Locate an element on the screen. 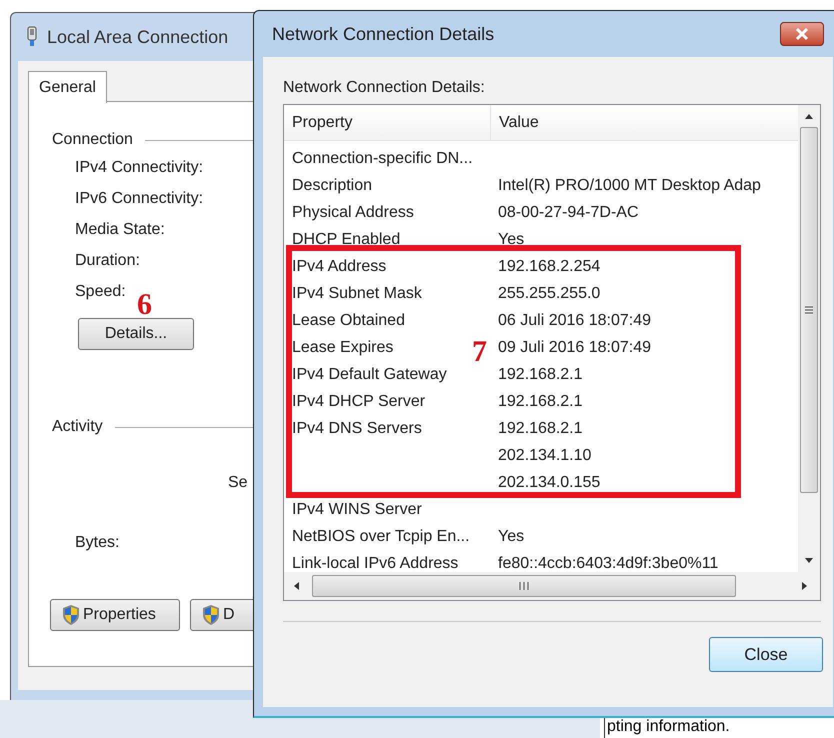 Image resolution: width=834 pixels, height=738 pixels. property-cell-text: IPv4 Address is located at coordinates (339, 266).